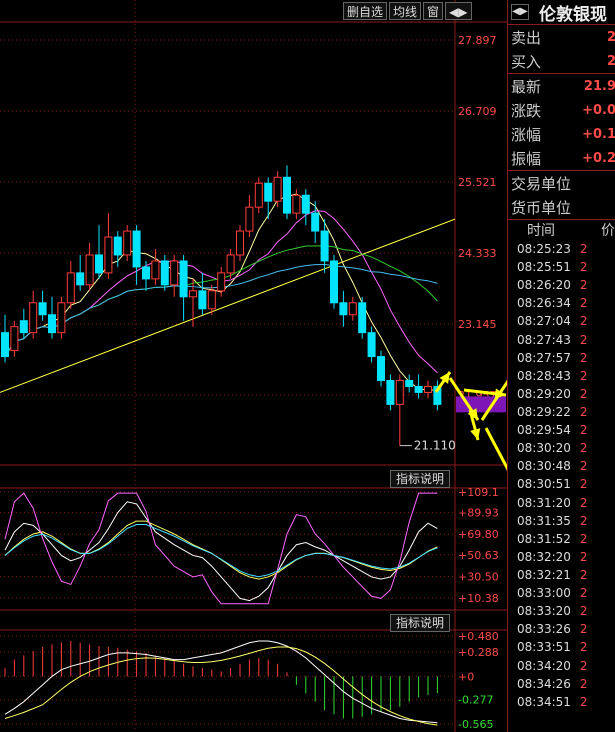 Image resolution: width=615 pixels, height=732 pixels. What do you see at coordinates (561, 557) in the screenshot?
I see `tick-row: 08:32:20 2` at bounding box center [561, 557].